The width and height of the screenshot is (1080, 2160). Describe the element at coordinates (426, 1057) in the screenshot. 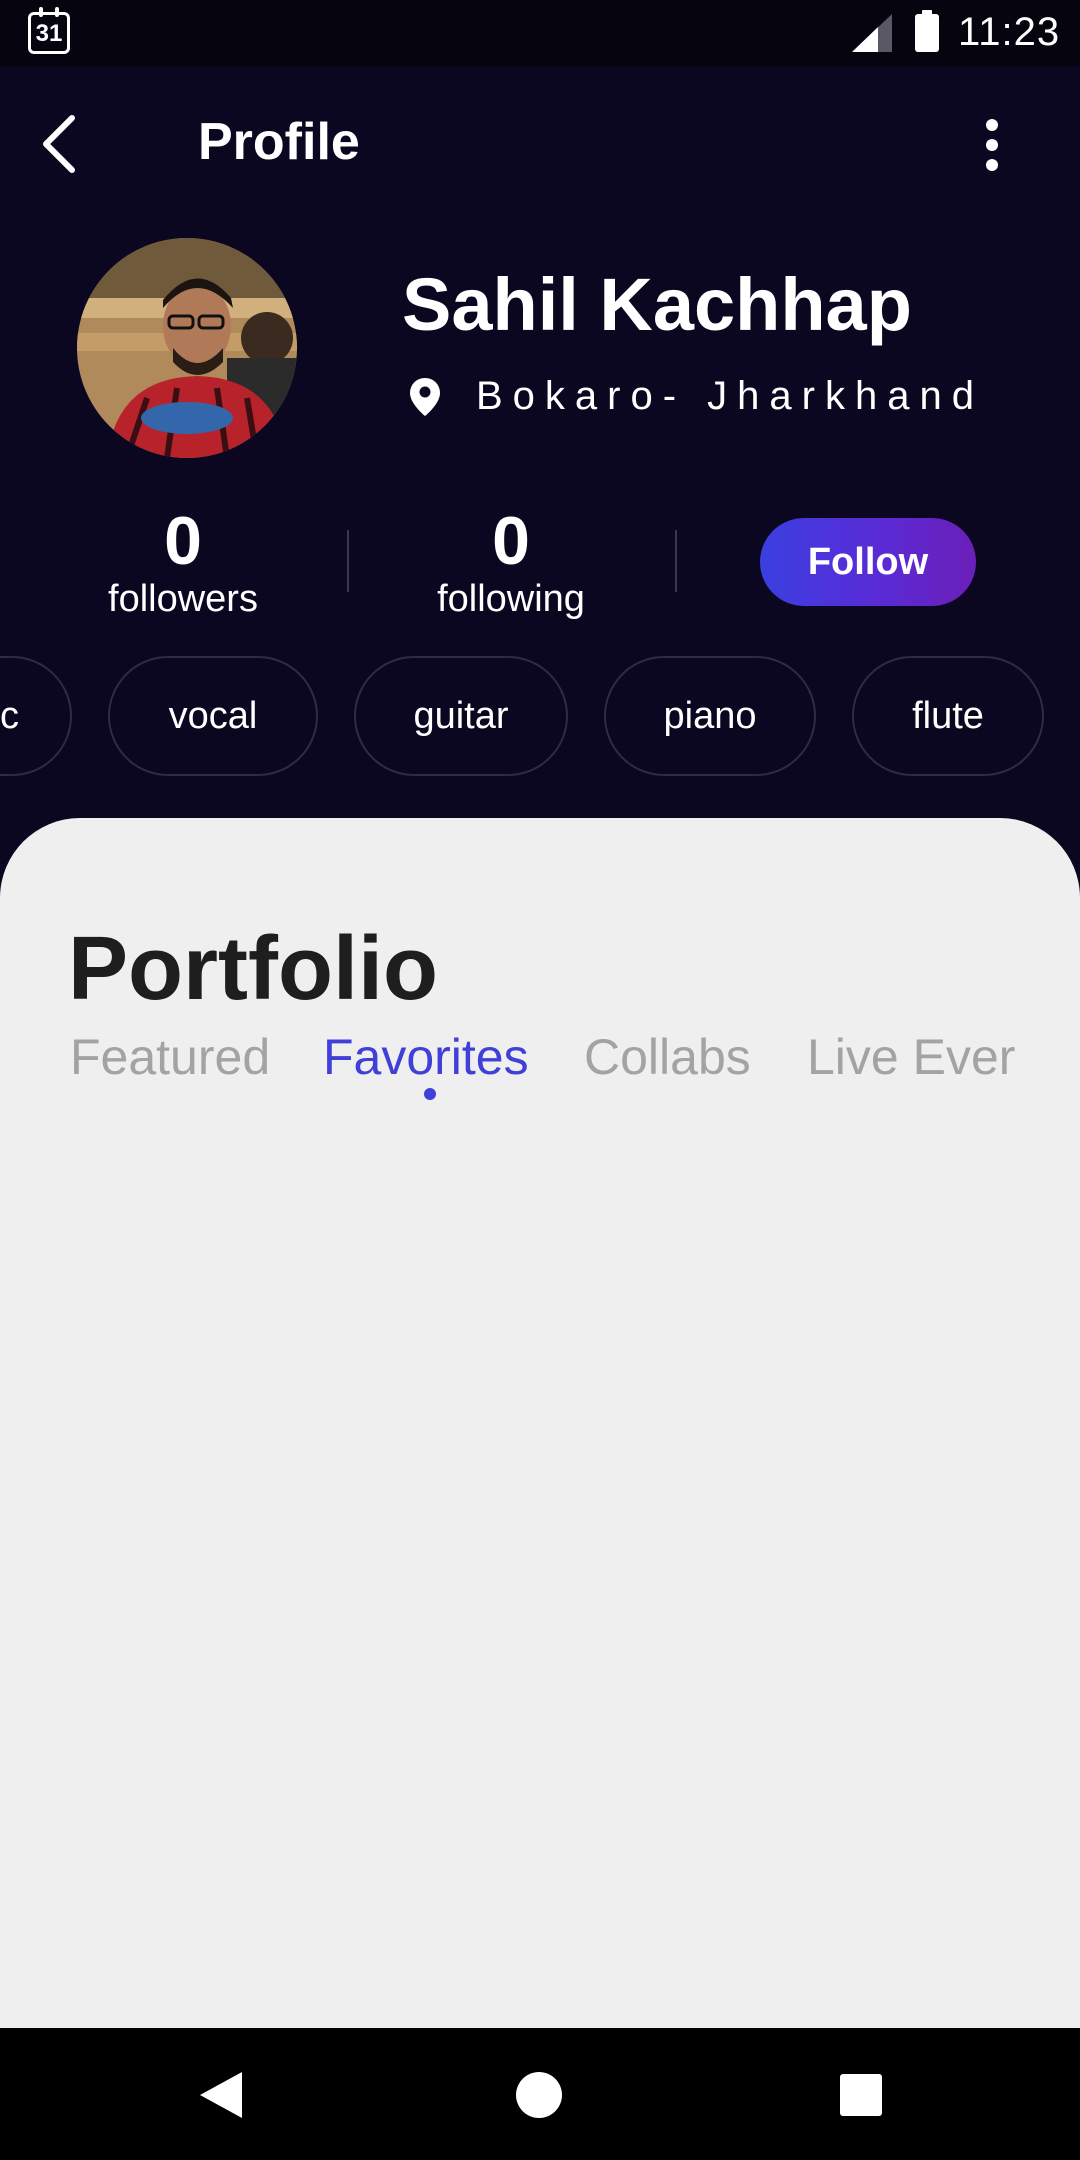

I see `tab-favorites: Favorites` at that location.